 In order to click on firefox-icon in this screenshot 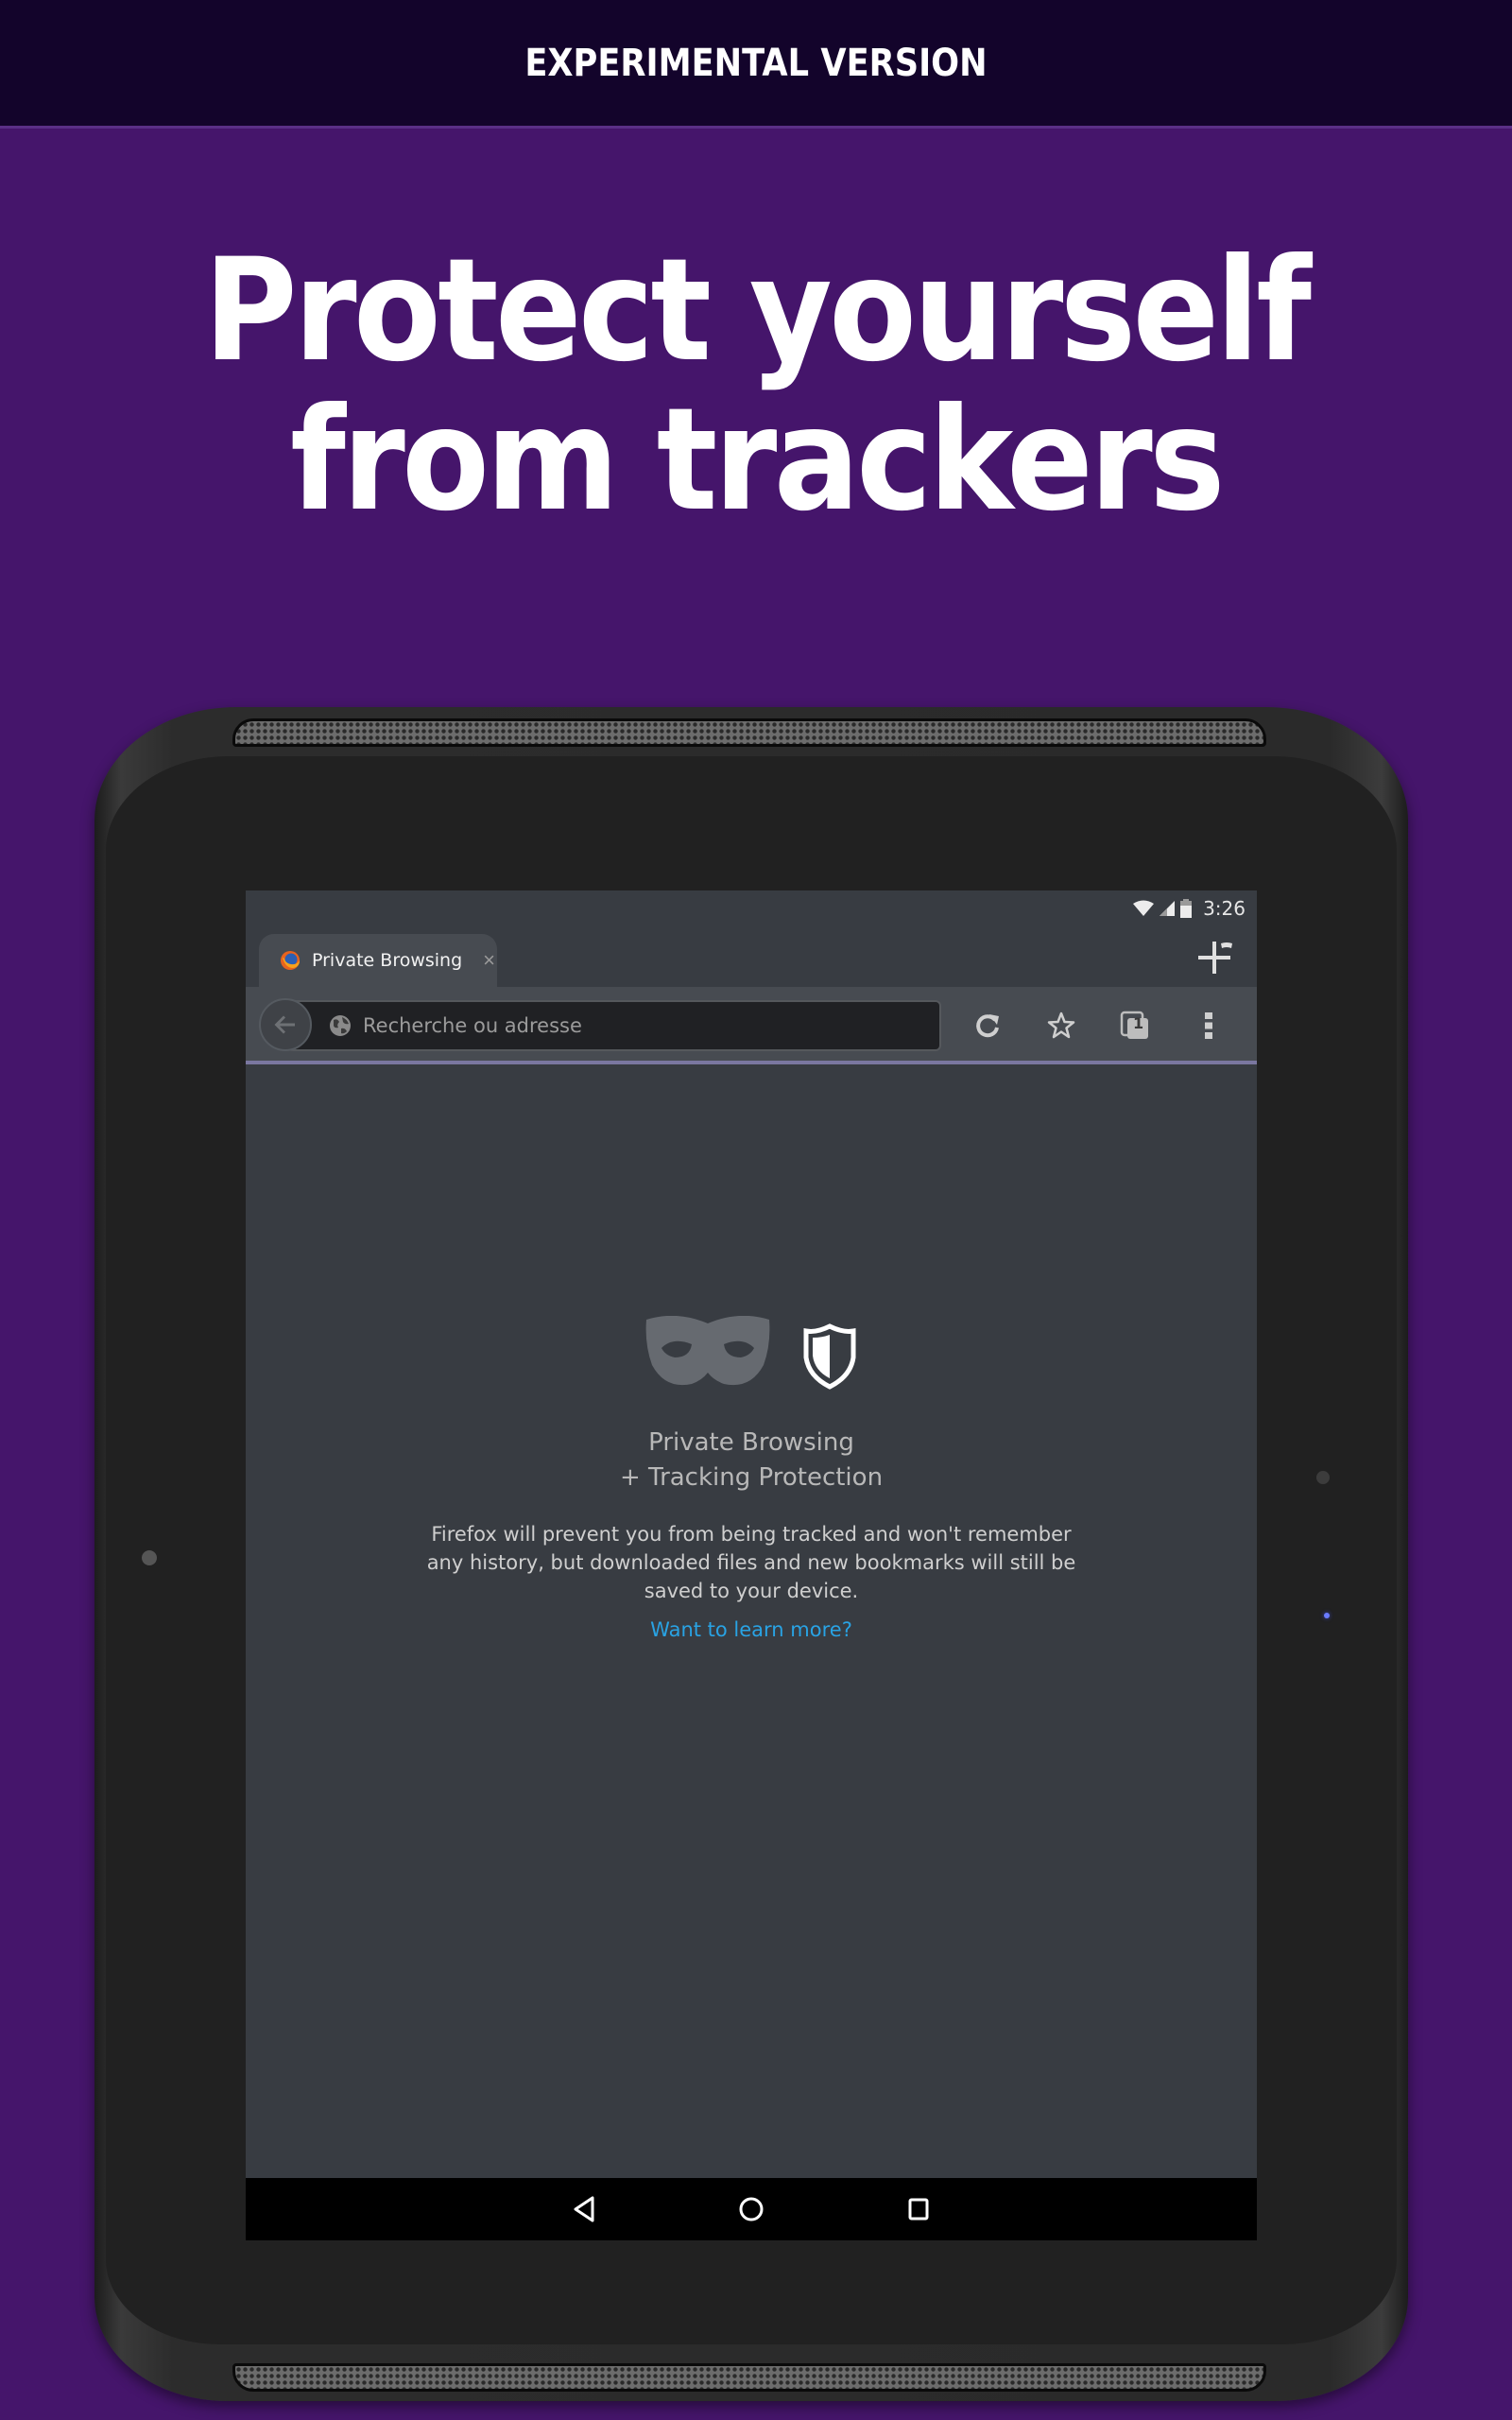, I will do `click(290, 960)`.